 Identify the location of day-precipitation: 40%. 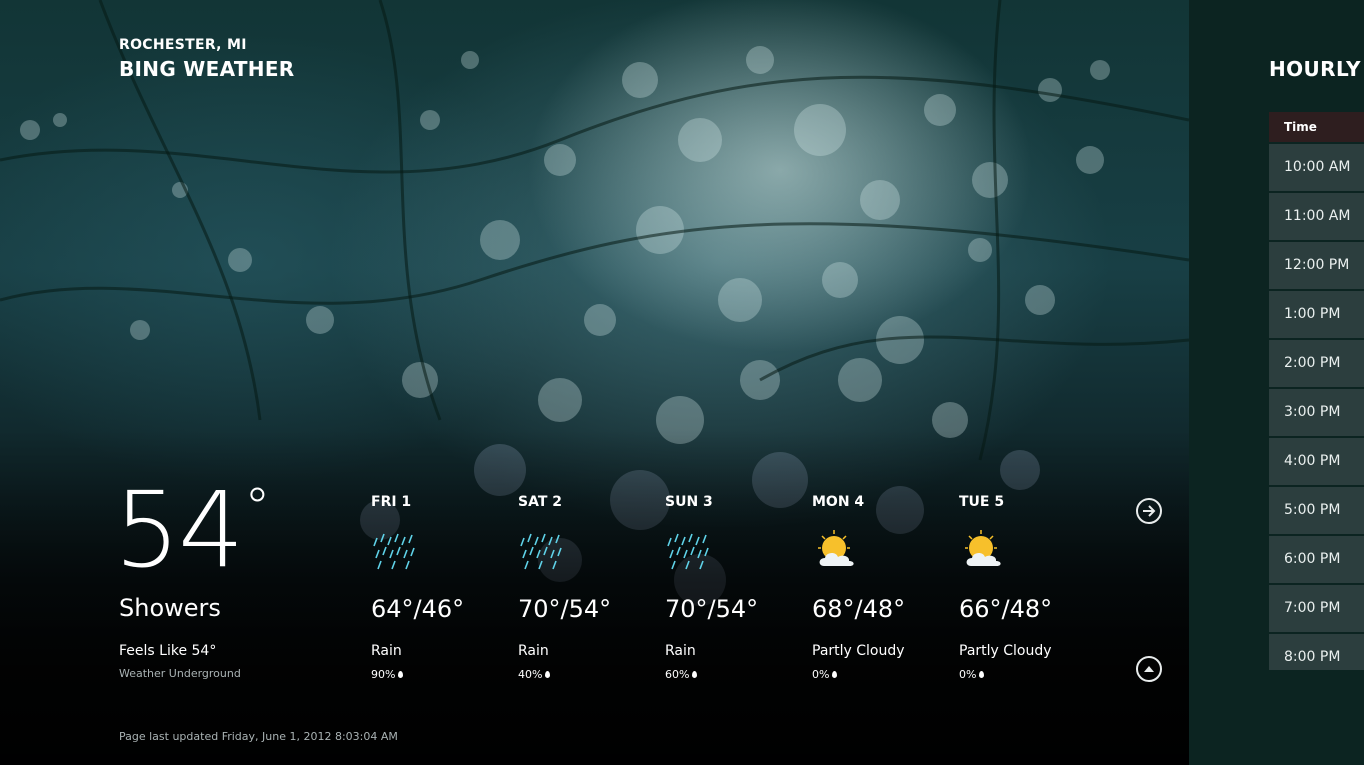
(534, 674).